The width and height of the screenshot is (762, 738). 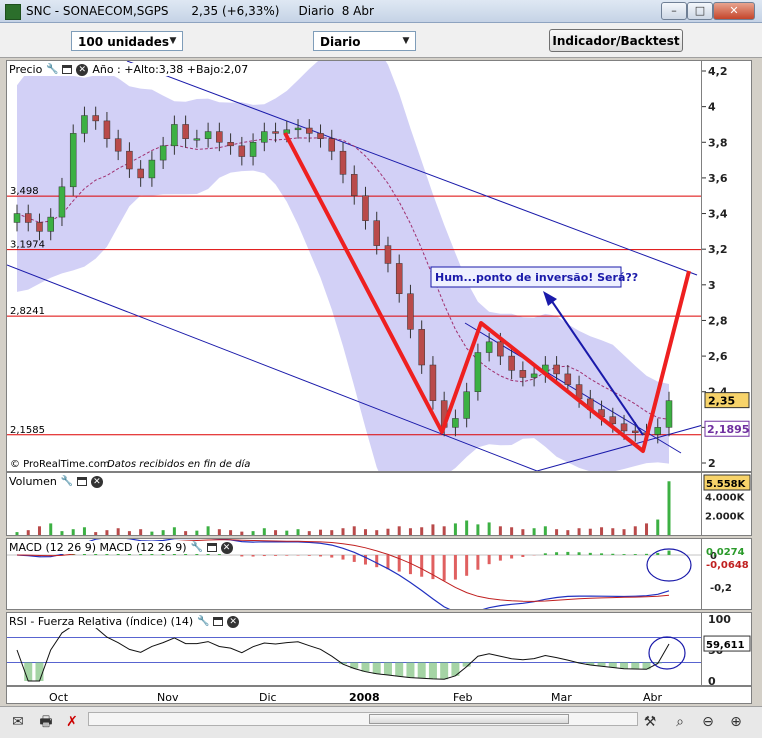 I want to click on price-tick-label: 4,2, so click(x=718, y=71).